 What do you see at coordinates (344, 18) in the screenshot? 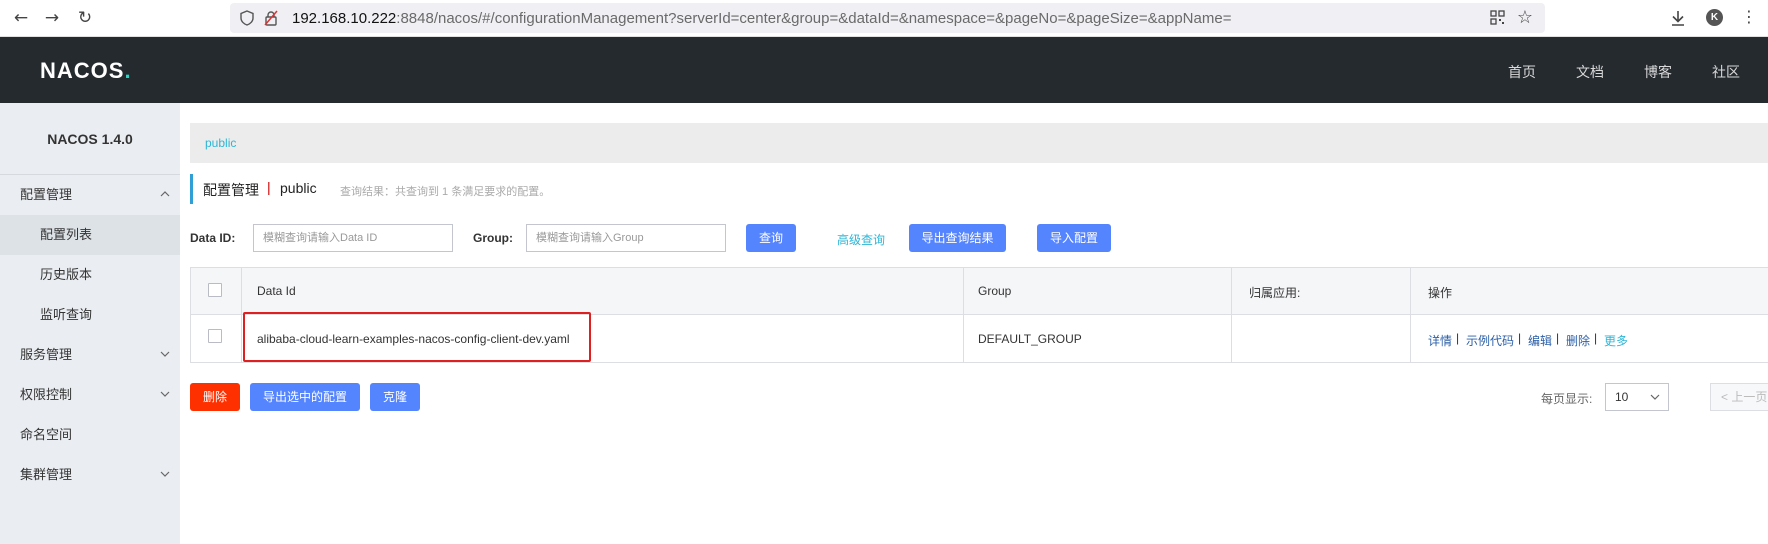
I see `url-host: 192.168.10.222` at bounding box center [344, 18].